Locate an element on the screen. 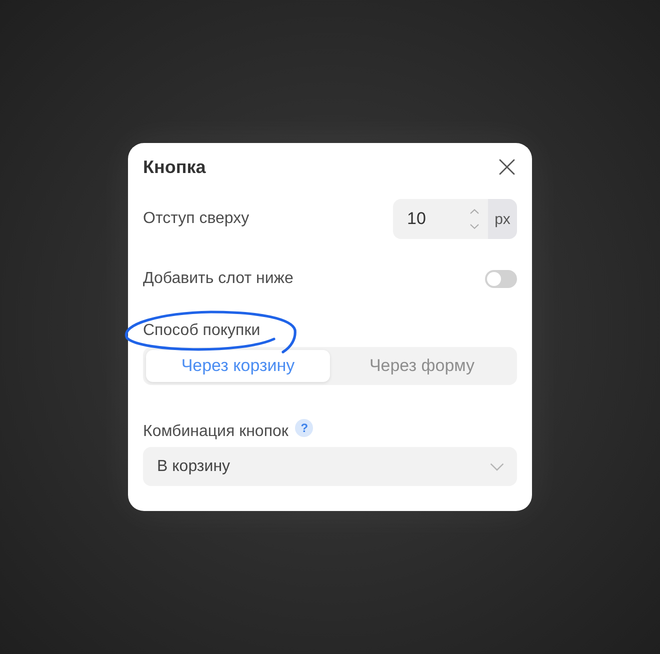 This screenshot has height=654, width=660. unit-label: px is located at coordinates (502, 219).